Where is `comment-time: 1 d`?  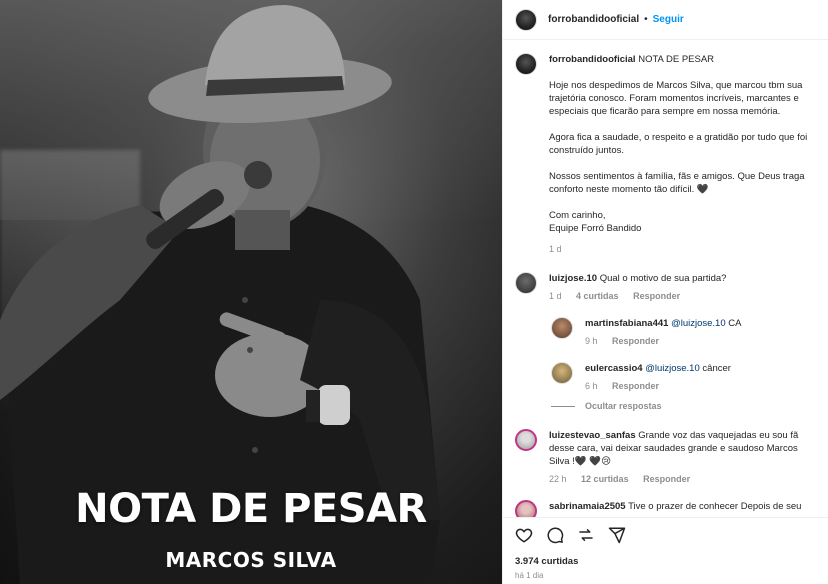 comment-time: 1 d is located at coordinates (555, 296).